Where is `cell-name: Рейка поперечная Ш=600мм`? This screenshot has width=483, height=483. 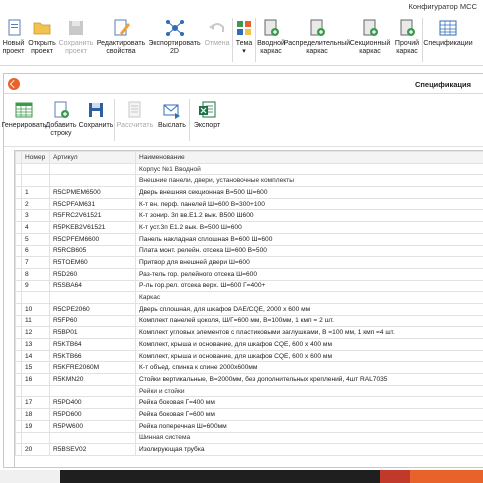
cell-name: Рейка поперечная Ш=600мм is located at coordinates (309, 426).